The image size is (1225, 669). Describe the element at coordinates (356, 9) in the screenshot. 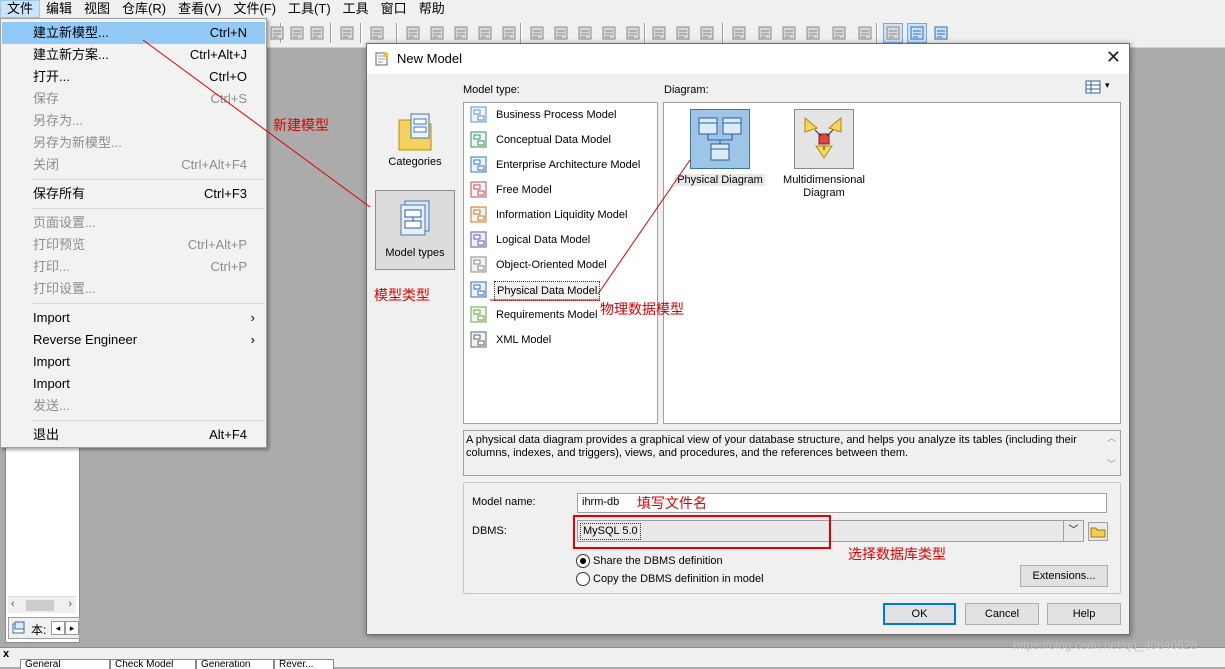

I see `menubar-item: 工具` at that location.